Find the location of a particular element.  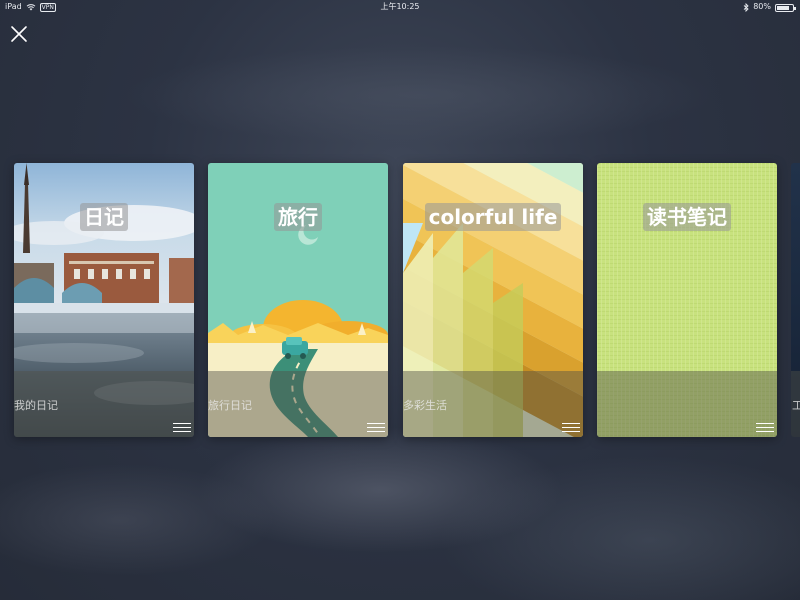

notebook-card-travel: 旅行 旅行日记 is located at coordinates (298, 300).